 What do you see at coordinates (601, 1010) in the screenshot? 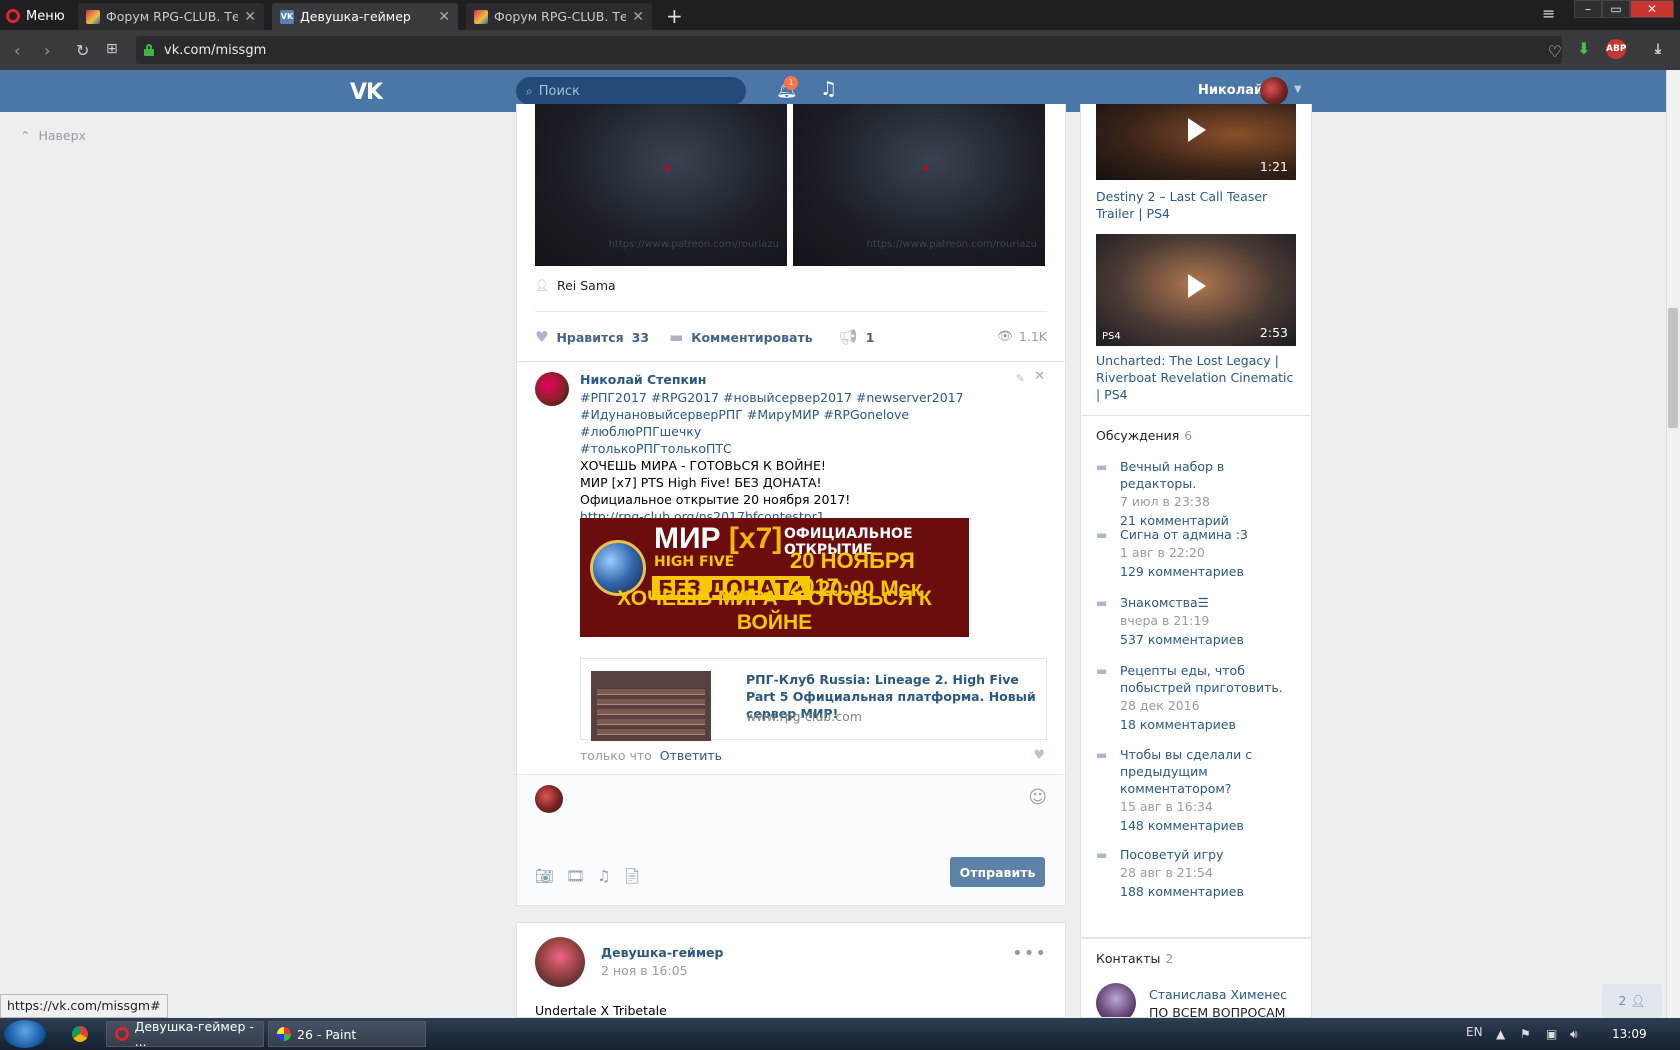
I see `post-text: Undertale X Tribetale` at bounding box center [601, 1010].